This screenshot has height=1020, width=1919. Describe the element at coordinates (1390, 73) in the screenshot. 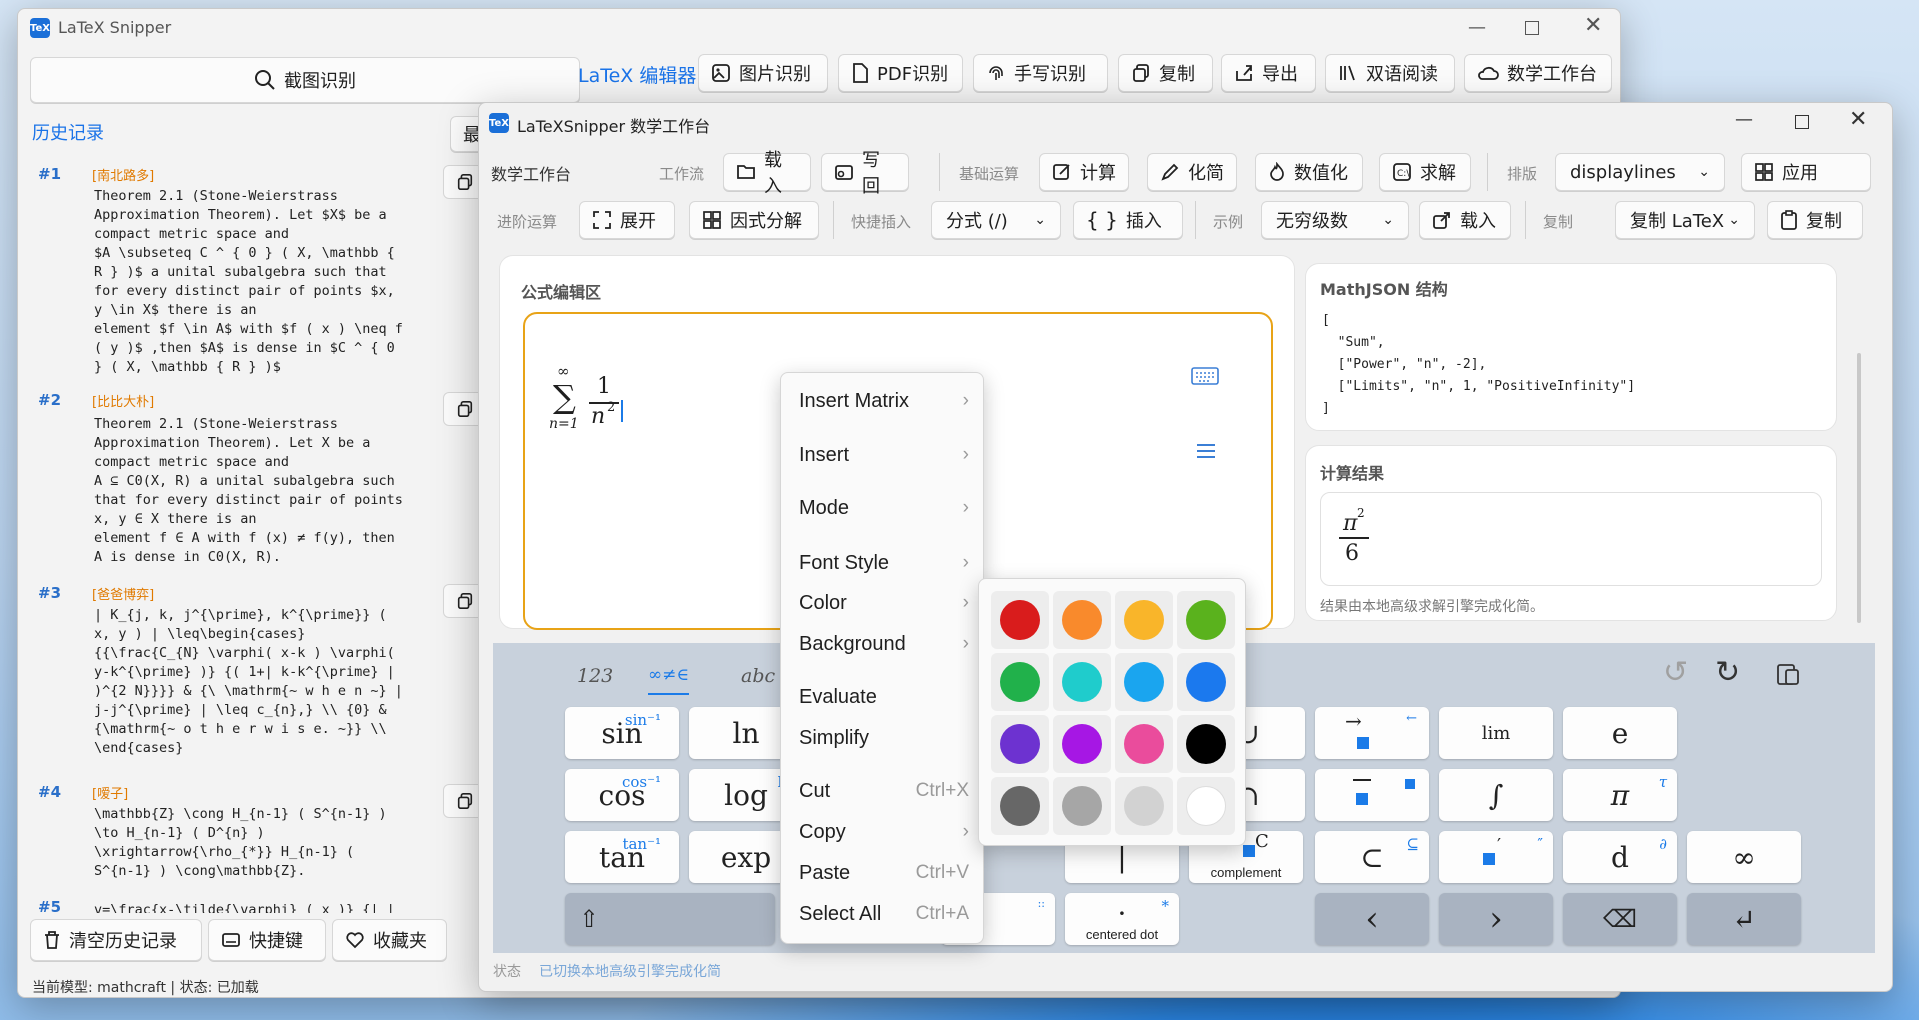

I see `toolbar-bilingual: 双语阅读` at that location.